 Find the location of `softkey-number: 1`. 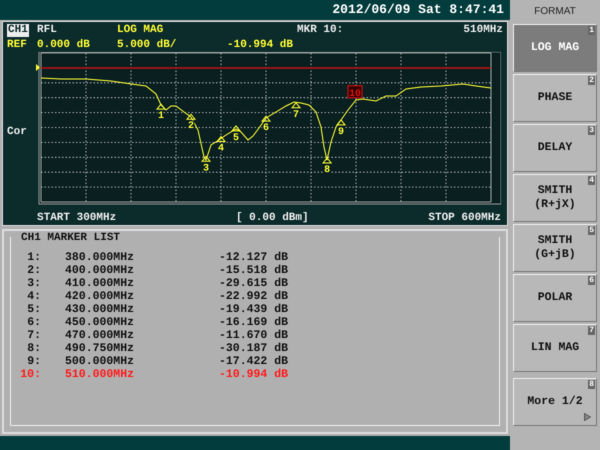

softkey-number: 1 is located at coordinates (591, 30).